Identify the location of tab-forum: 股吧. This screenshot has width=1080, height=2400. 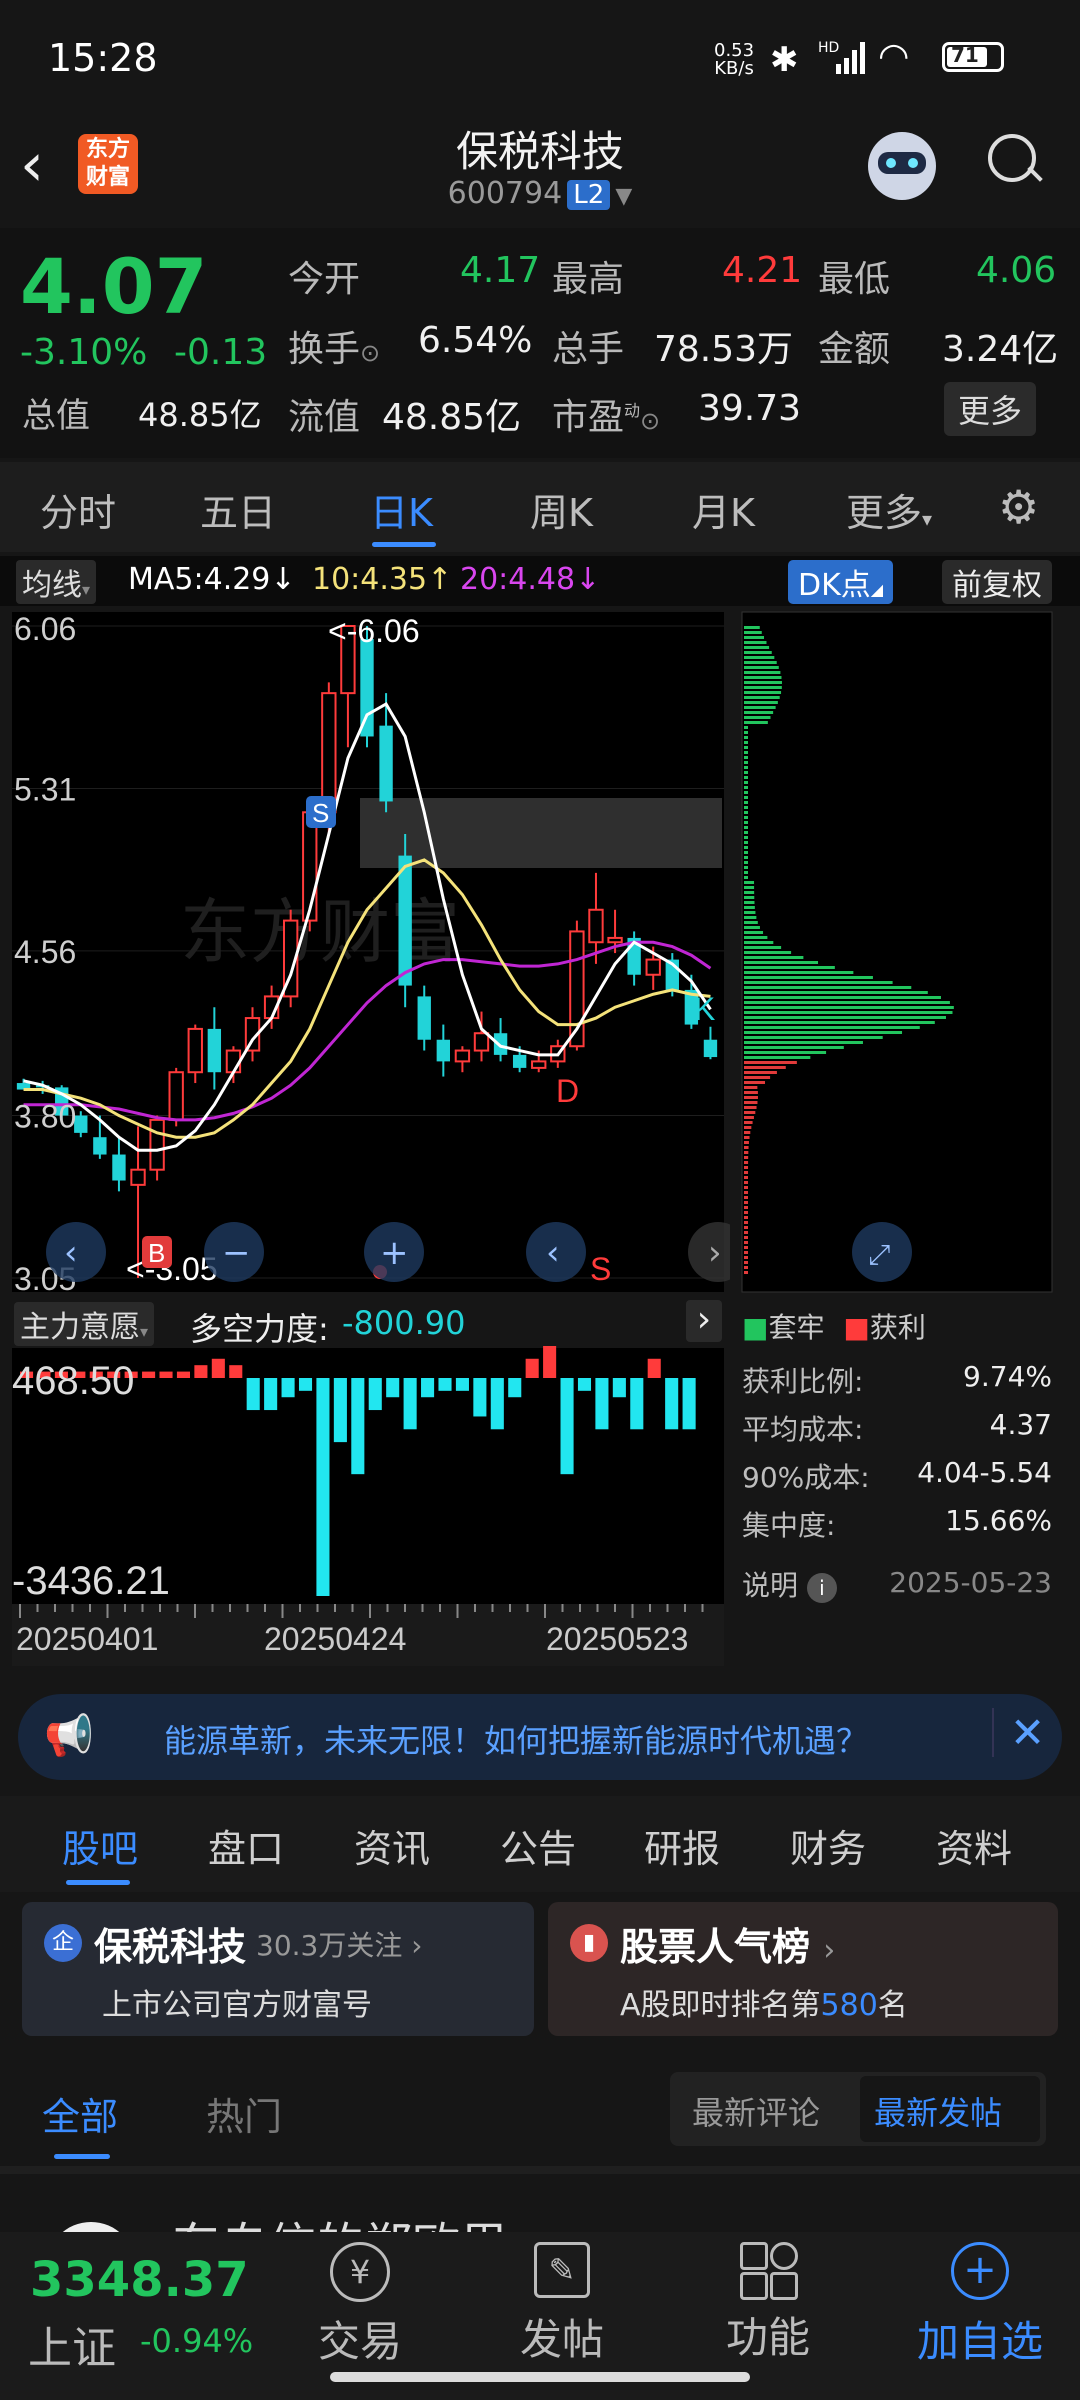
(100, 1845).